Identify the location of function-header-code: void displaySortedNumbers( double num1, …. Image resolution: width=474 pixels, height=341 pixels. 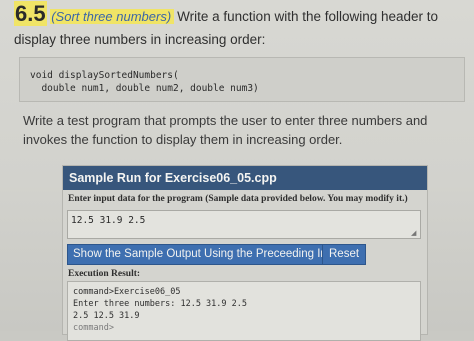
(242, 79).